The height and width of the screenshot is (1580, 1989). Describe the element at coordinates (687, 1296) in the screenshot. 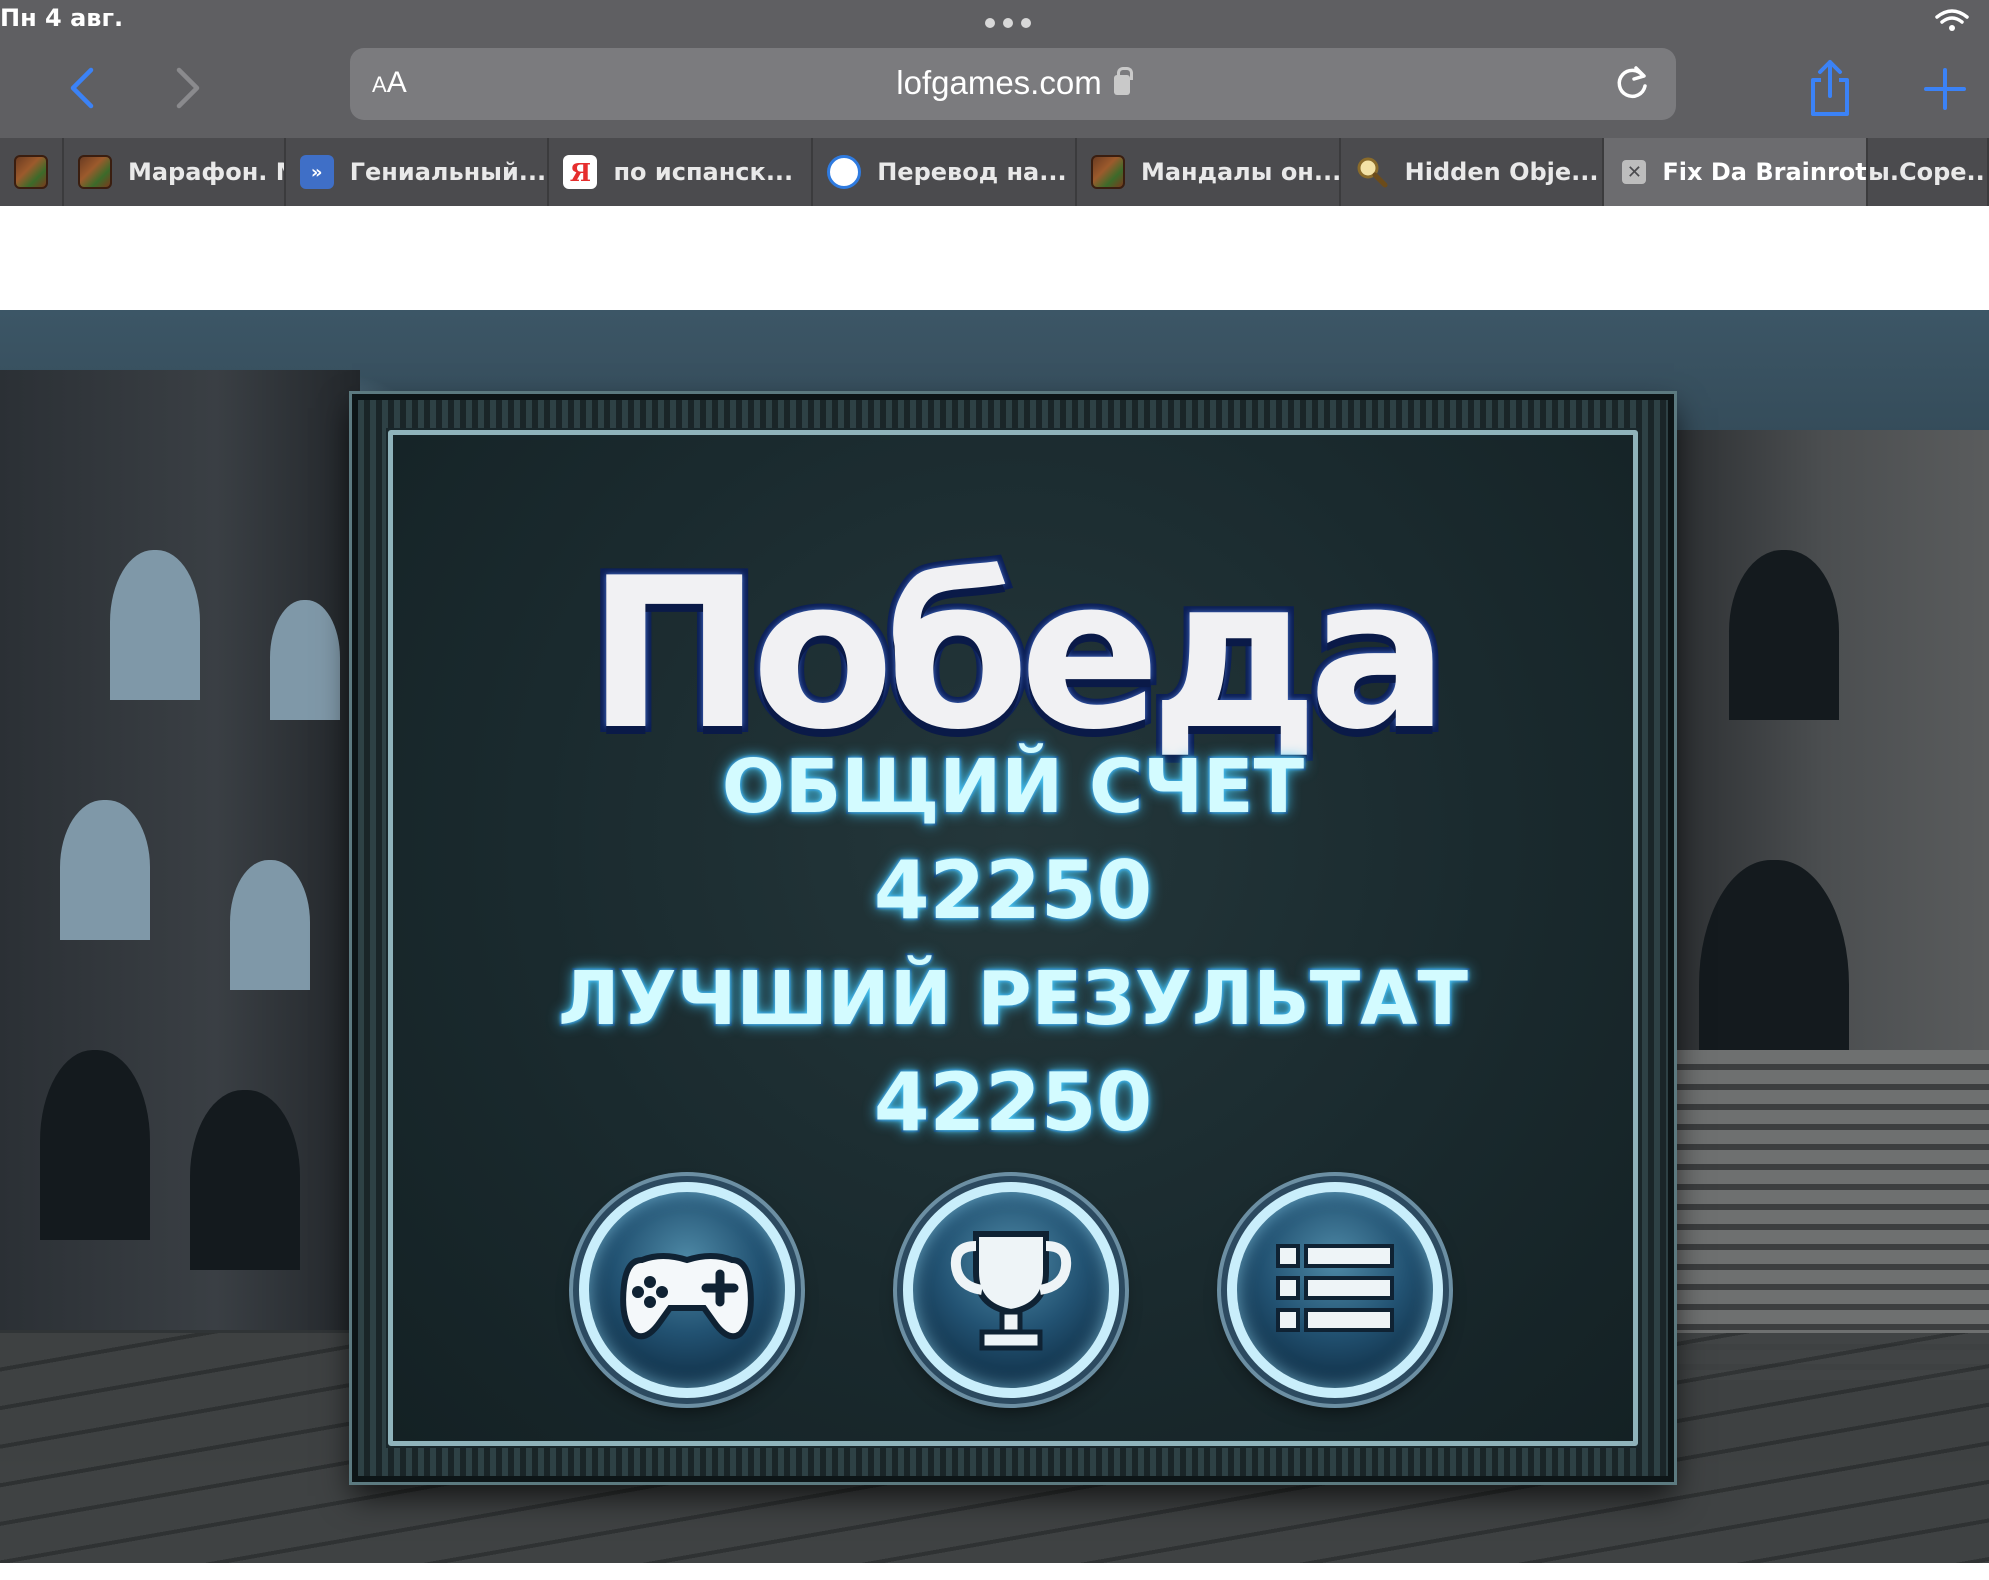

I see `gamepad-icon` at that location.